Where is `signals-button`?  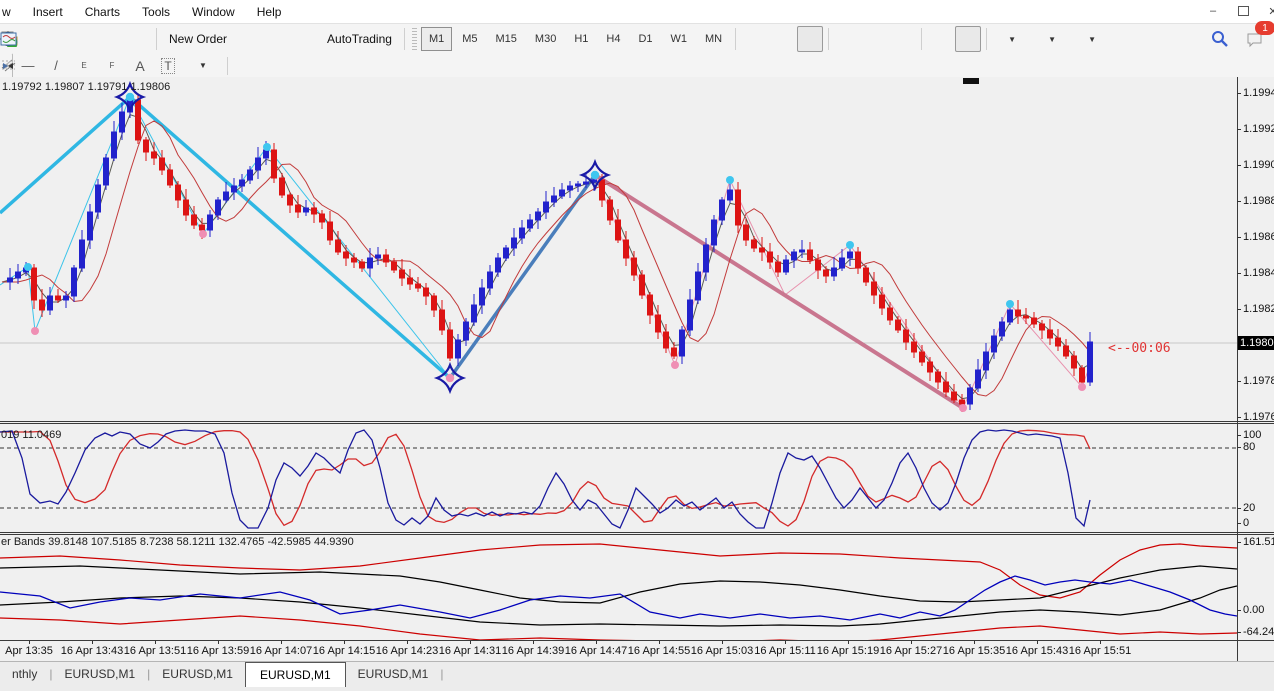
signals-button is located at coordinates (159, 39).